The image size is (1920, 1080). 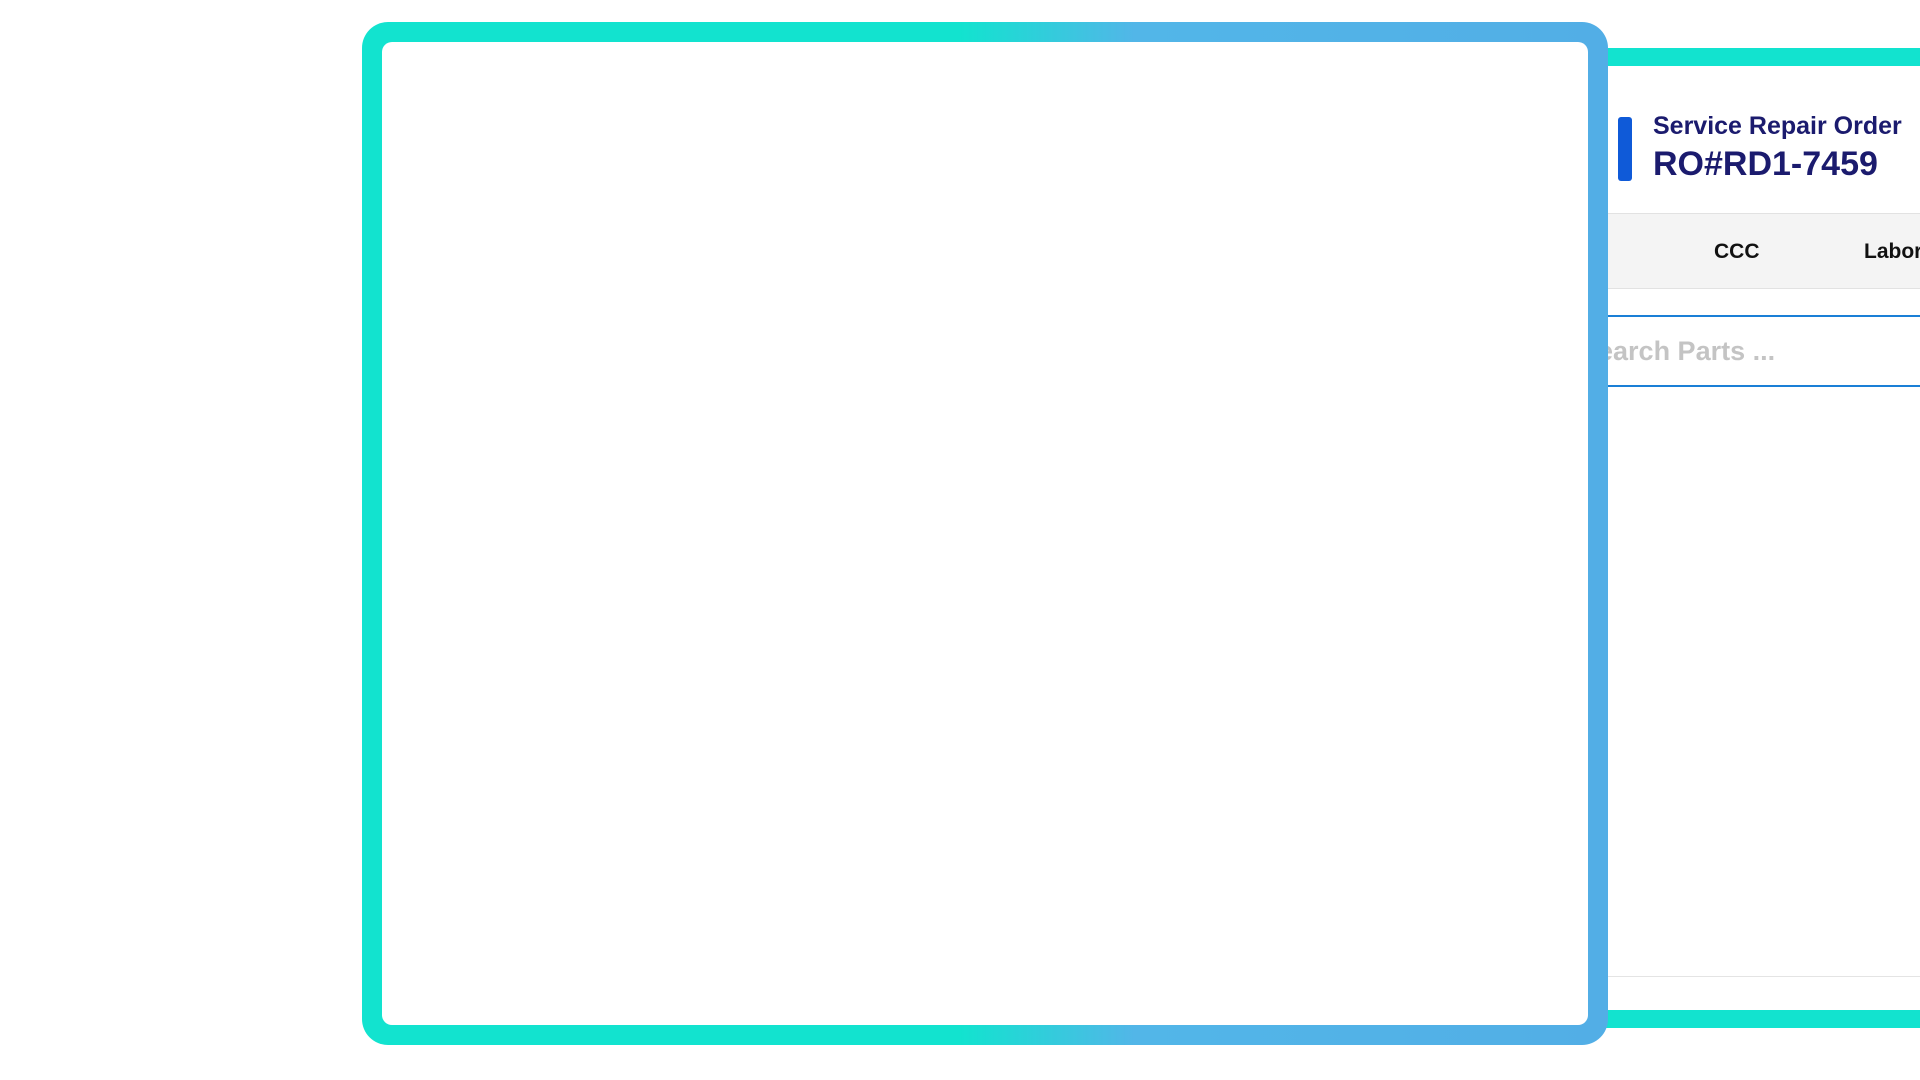 I want to click on divider, so click(x=1749, y=976).